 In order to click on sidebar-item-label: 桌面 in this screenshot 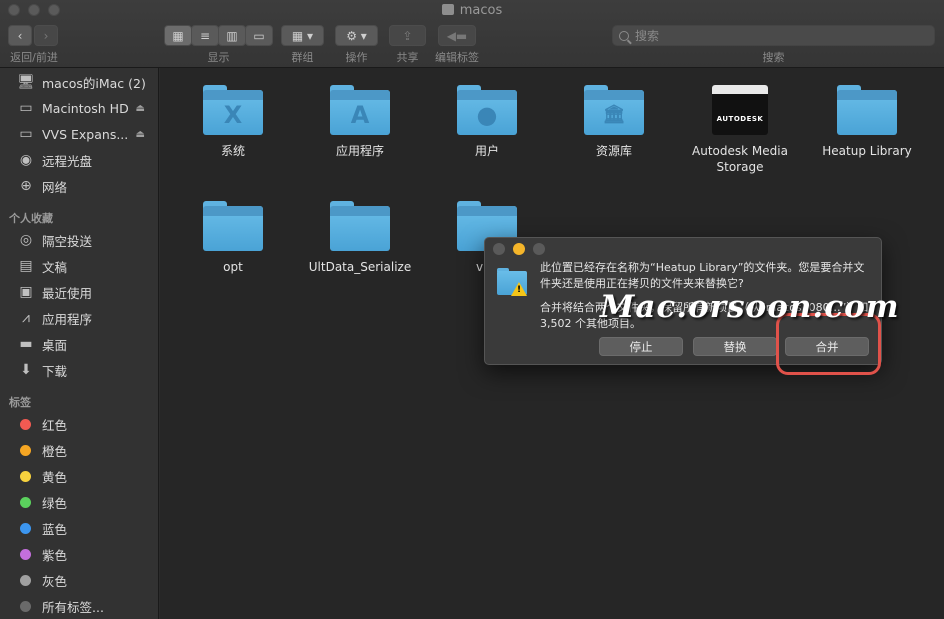, I will do `click(55, 345)`.